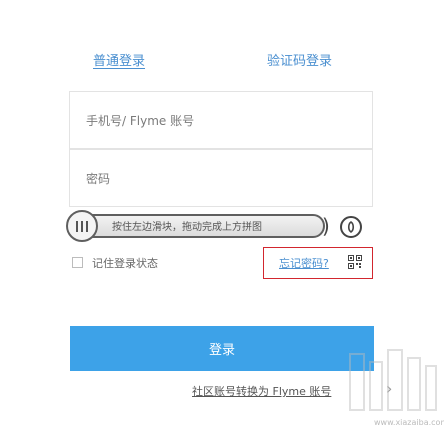 The height and width of the screenshot is (431, 444). I want to click on community-account-link: 社区账号转换为 Flyme 账号, so click(261, 391).